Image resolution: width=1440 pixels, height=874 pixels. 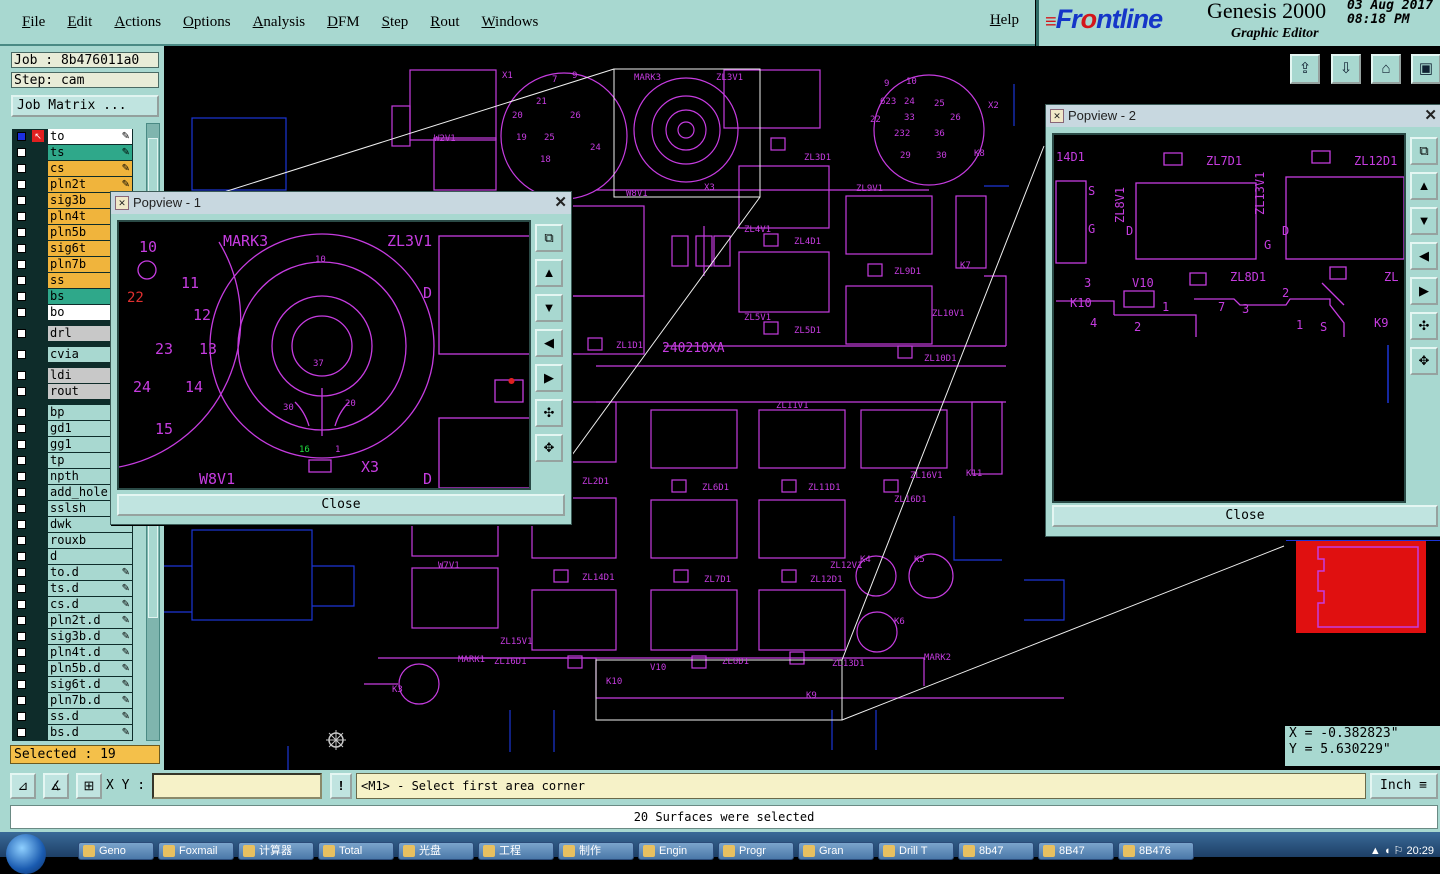 I want to click on menu-rout: Rout, so click(x=444, y=22).